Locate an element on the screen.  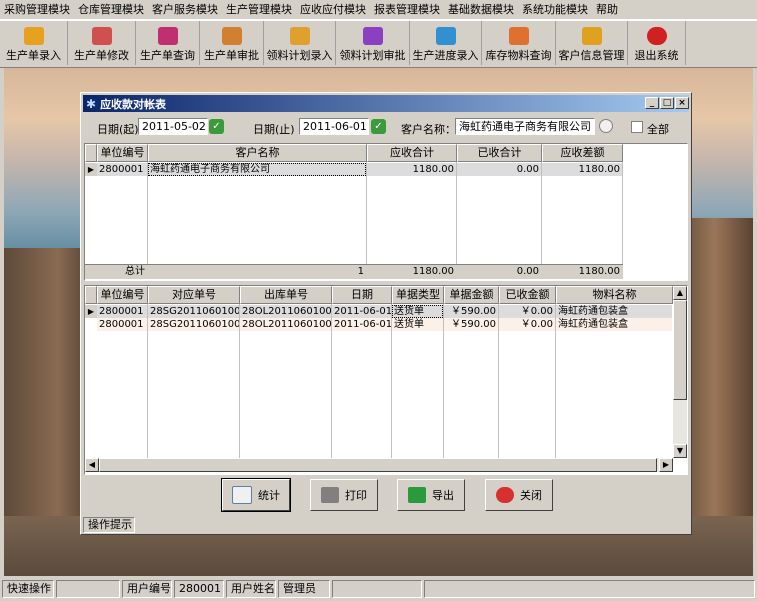
all-checkbox is located at coordinates (637, 127).